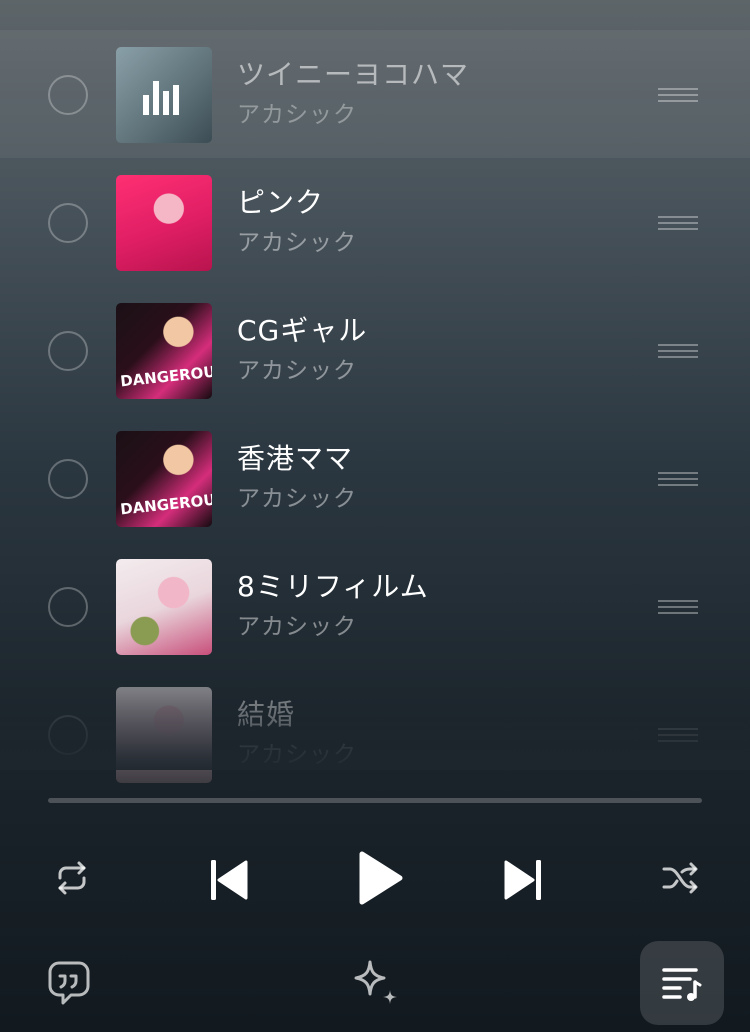 Image resolution: width=750 pixels, height=1032 pixels. Describe the element at coordinates (333, 586) in the screenshot. I see `track-title: 8ミリフィルム` at that location.